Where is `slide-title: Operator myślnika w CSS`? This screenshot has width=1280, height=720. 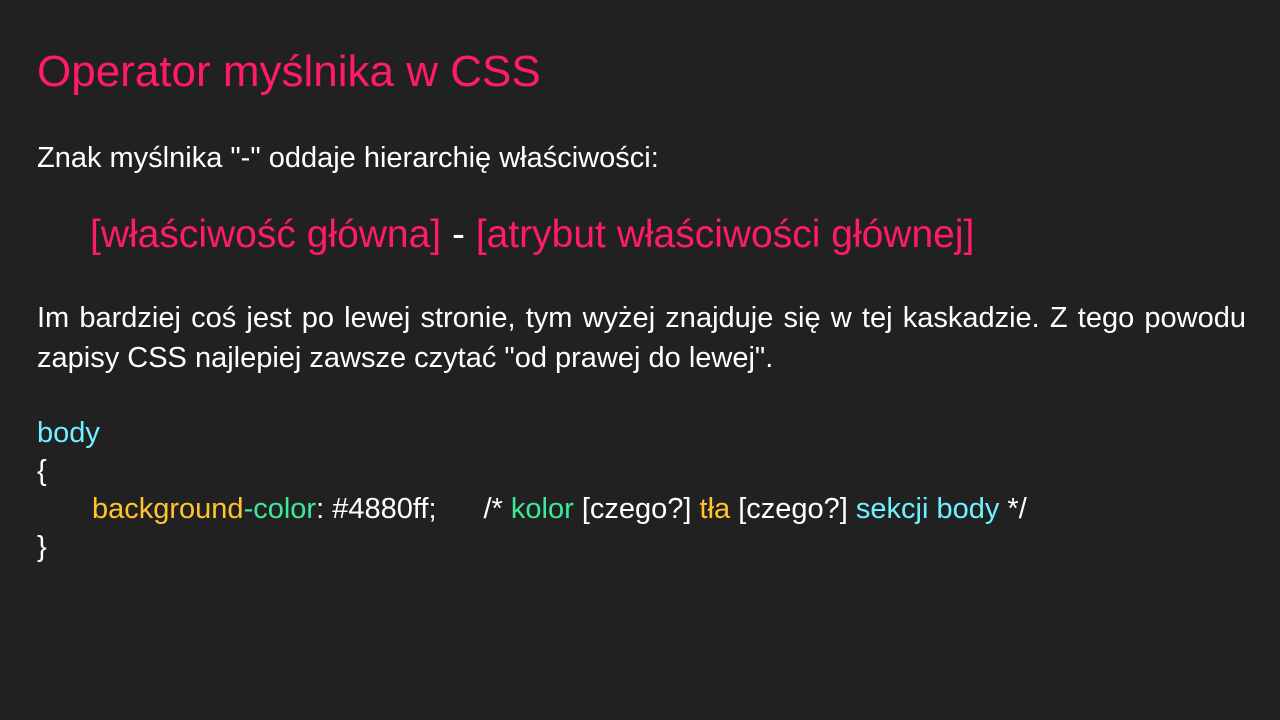
slide-title: Operator myślnika w CSS is located at coordinates (289, 71).